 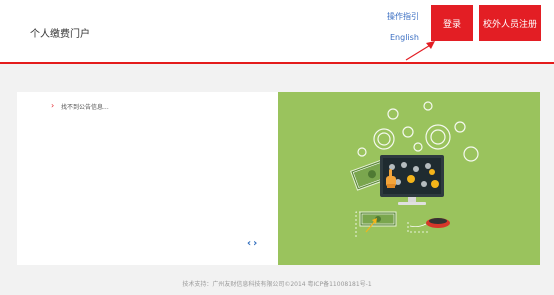 What do you see at coordinates (277, 284) in the screenshot?
I see `footer-text: 技术支持：广州友财信息科技有限公司©2014 粤ICP备11008181号-1` at bounding box center [277, 284].